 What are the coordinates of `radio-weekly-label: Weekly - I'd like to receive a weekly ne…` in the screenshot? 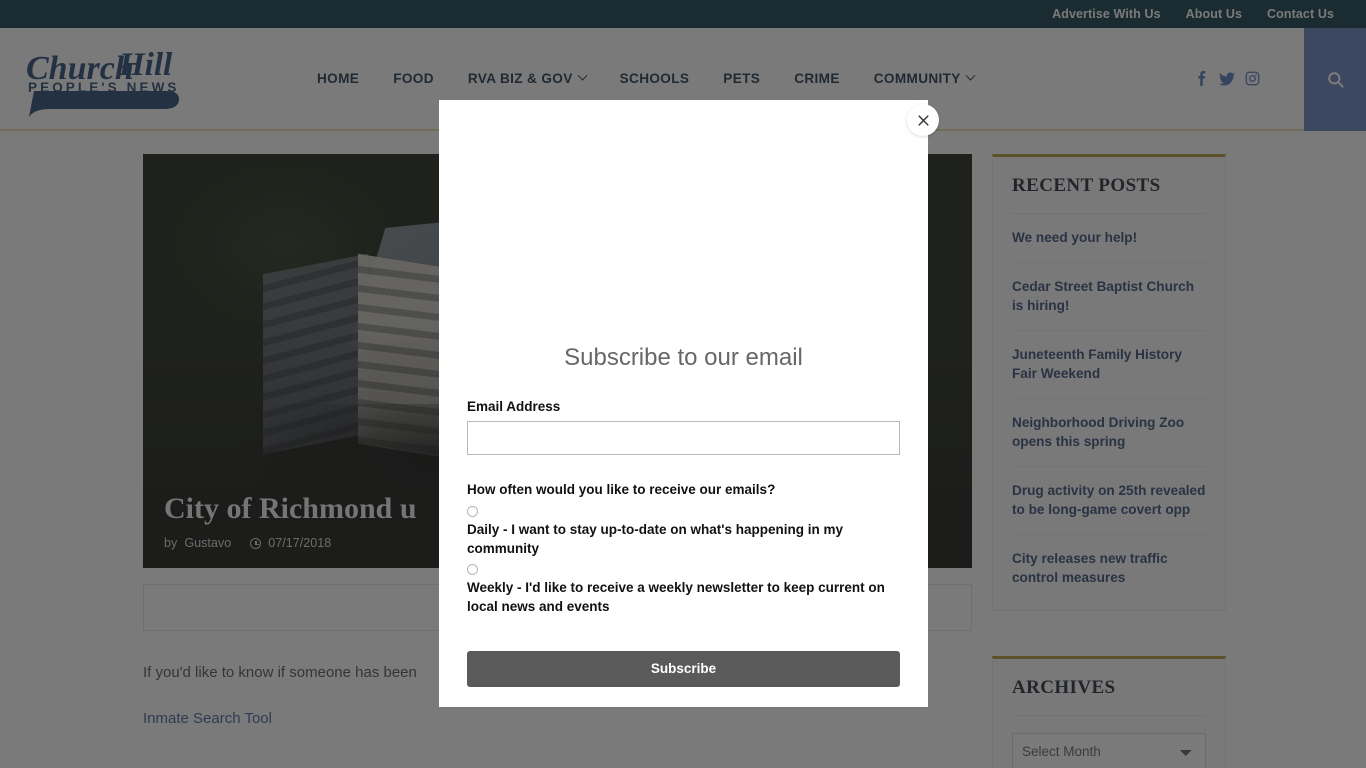 It's located at (676, 597).